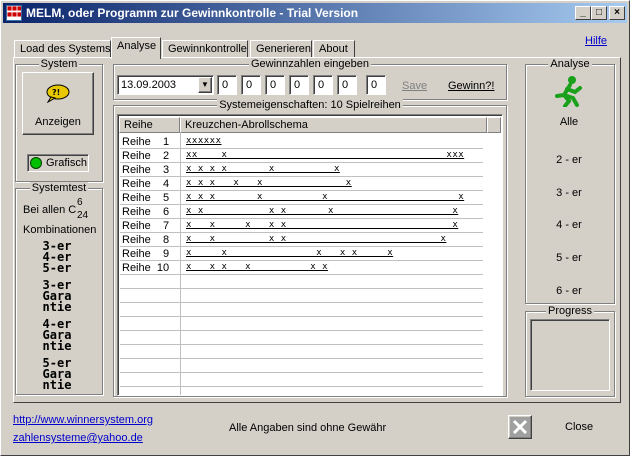 The image size is (630, 456). What do you see at coordinates (146, 226) in the screenshot?
I see `row-label: Reihe 7` at bounding box center [146, 226].